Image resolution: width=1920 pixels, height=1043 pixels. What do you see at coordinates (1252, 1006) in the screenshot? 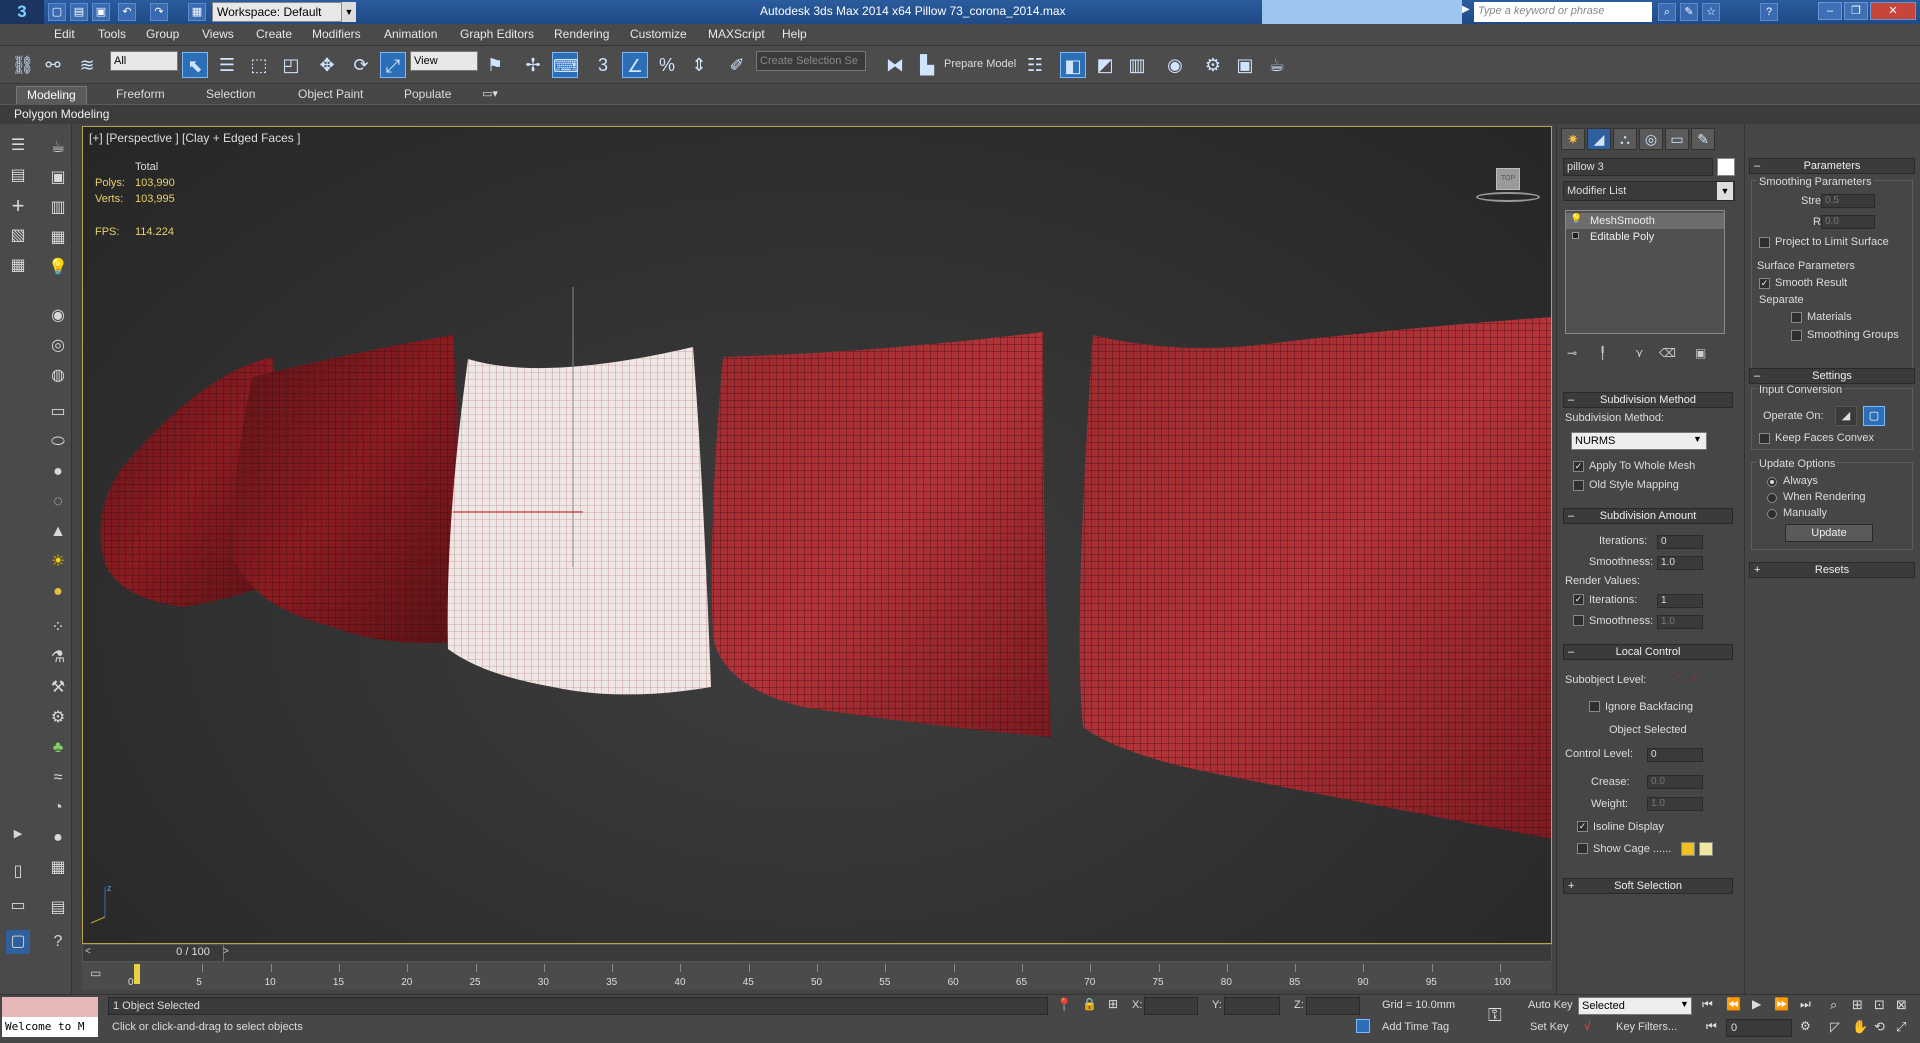
I see `y-coord-field` at bounding box center [1252, 1006].